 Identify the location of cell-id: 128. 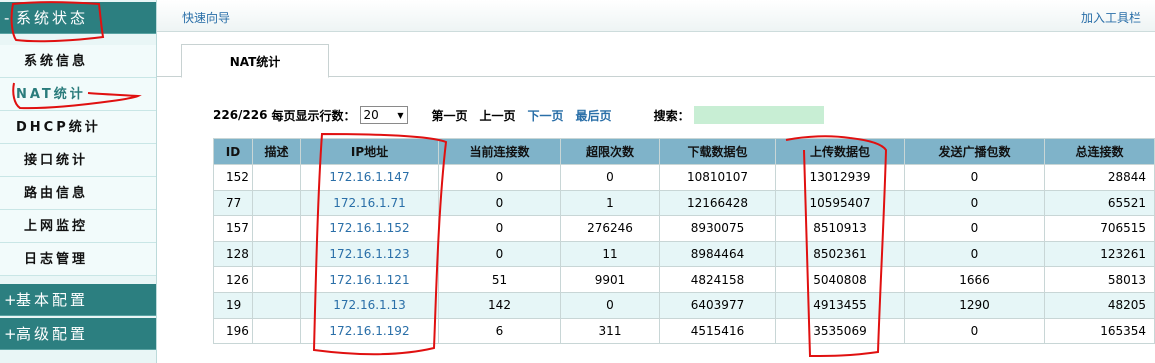
(233, 254).